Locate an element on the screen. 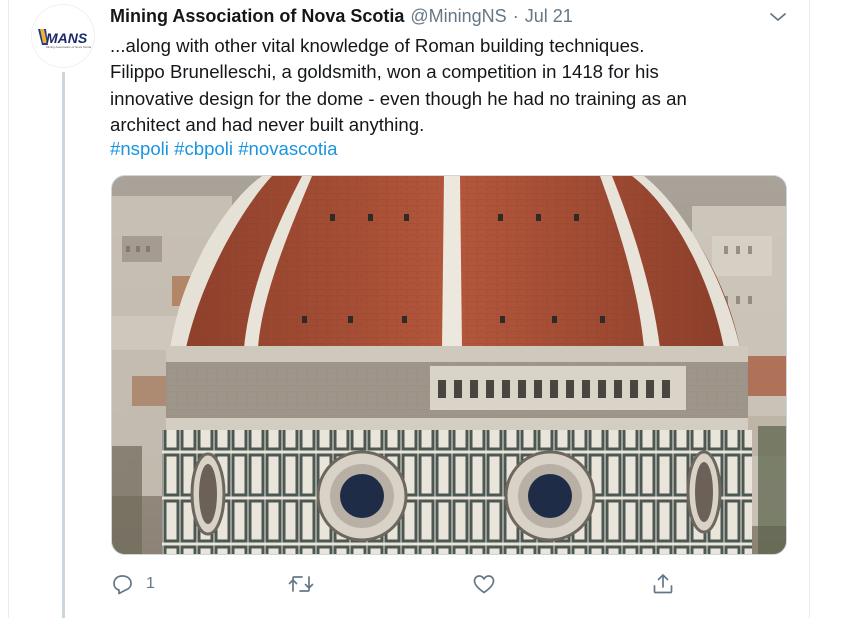 The width and height of the screenshot is (845, 618). more-options-button is located at coordinates (778, 17).